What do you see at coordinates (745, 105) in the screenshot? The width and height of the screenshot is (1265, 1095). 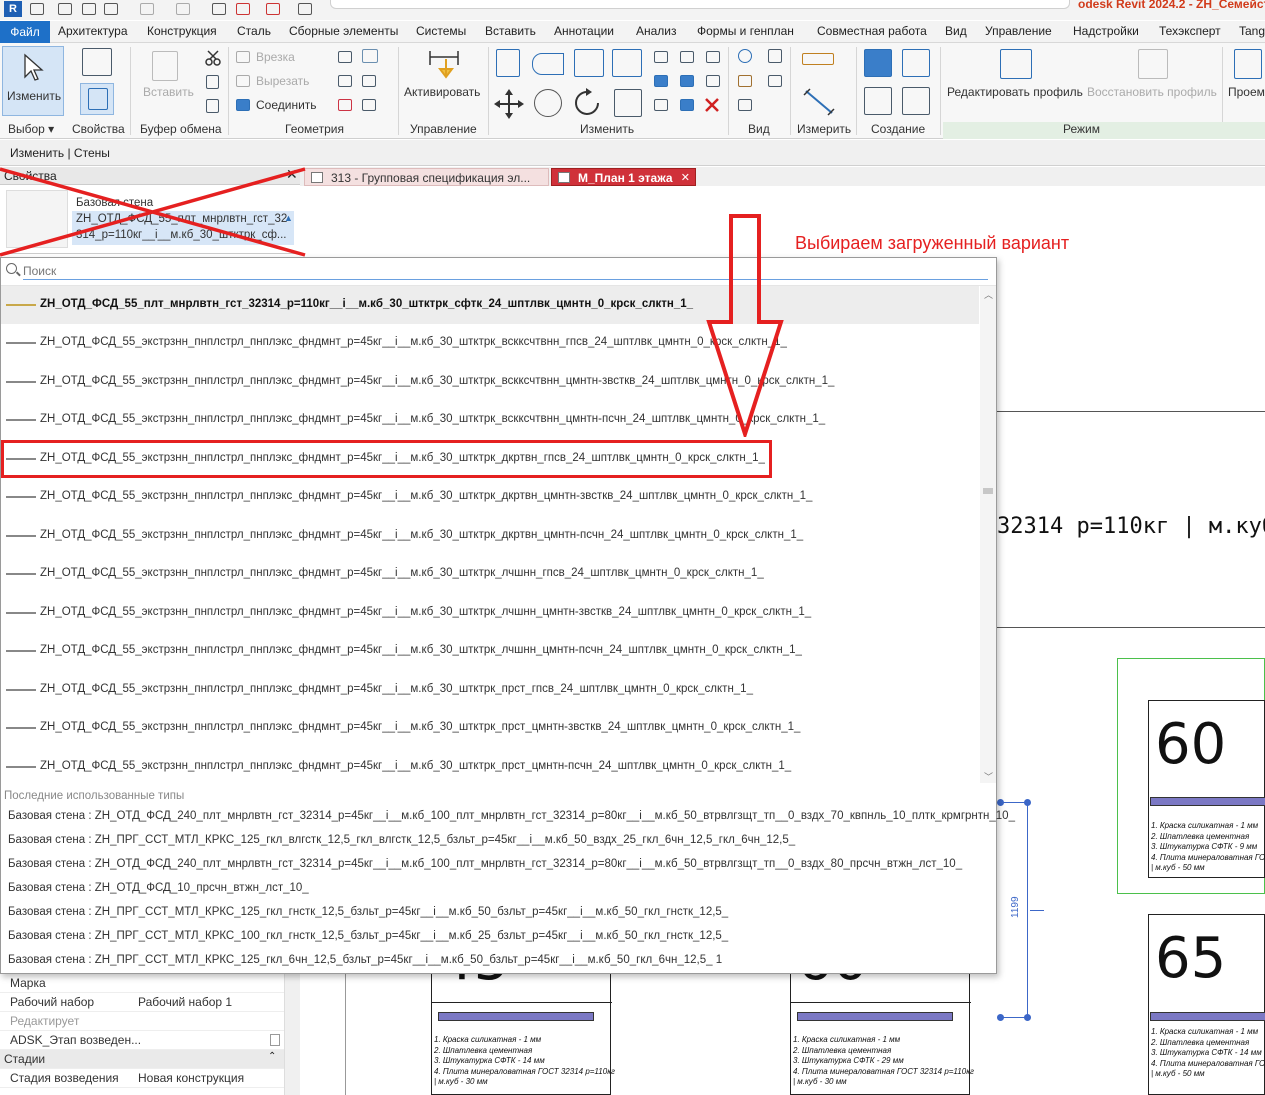 I see `hide-icon` at bounding box center [745, 105].